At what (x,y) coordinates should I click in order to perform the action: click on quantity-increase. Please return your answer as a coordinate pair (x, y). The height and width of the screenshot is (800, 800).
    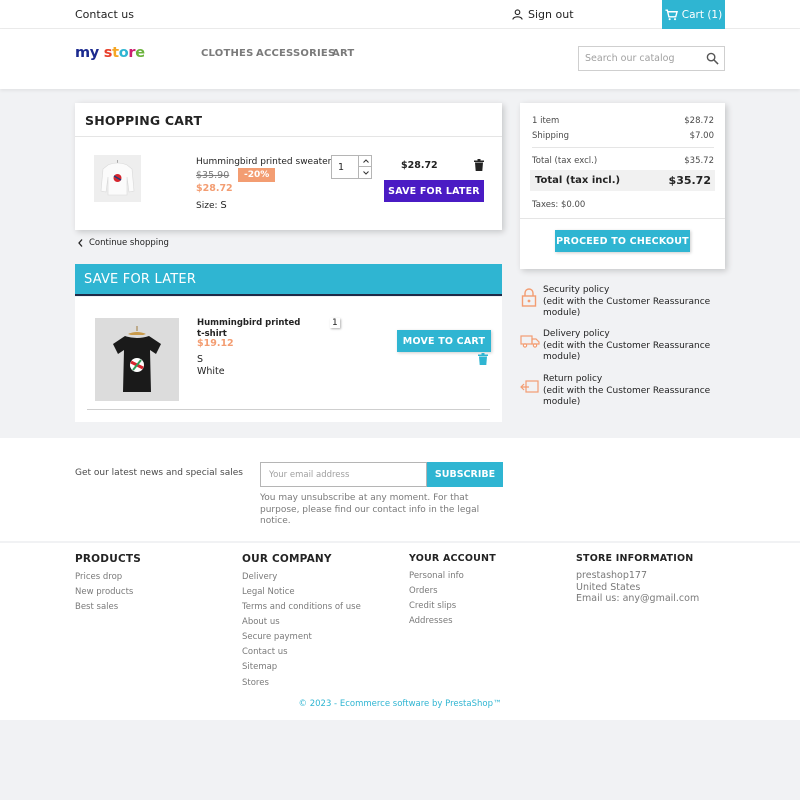
    Looking at the image, I should click on (365, 161).